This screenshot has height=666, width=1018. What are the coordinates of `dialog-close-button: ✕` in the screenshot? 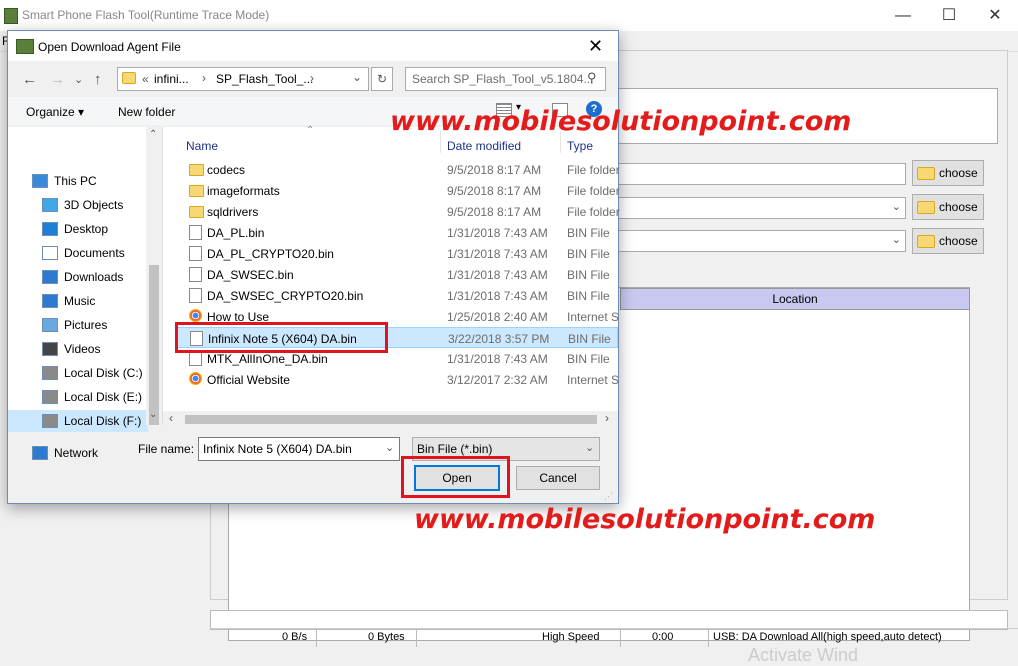 It's located at (595, 46).